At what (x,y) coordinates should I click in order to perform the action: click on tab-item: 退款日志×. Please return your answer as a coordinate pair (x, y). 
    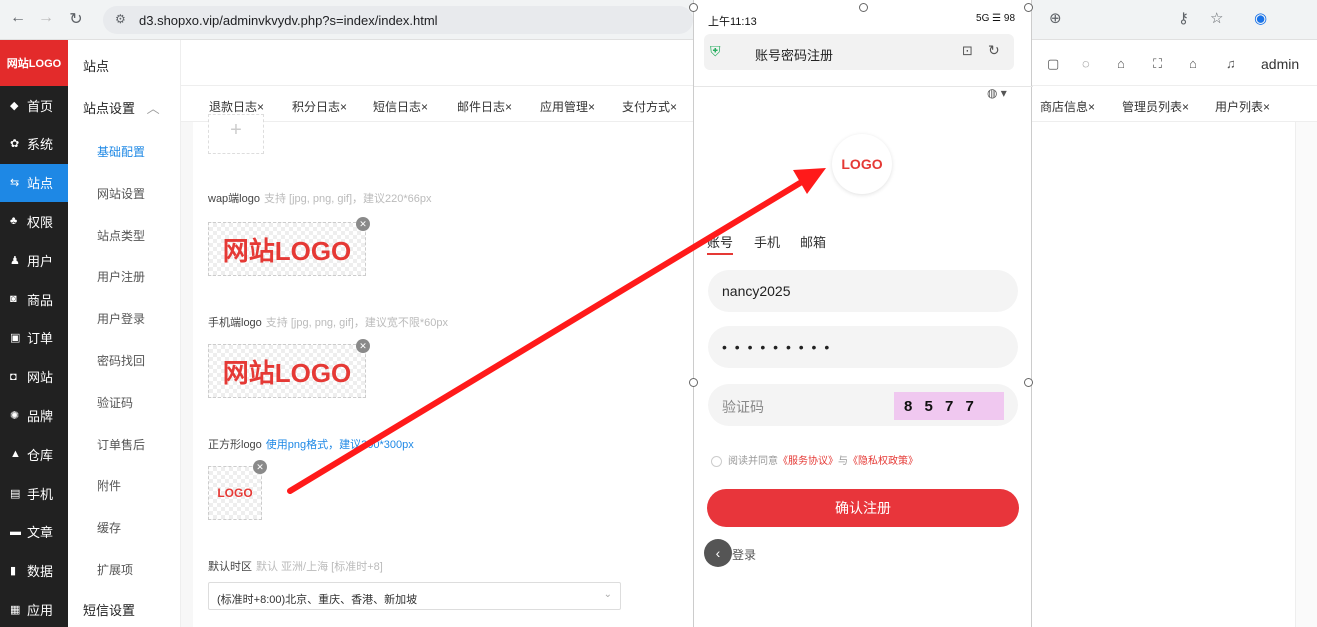
    Looking at the image, I should click on (236, 106).